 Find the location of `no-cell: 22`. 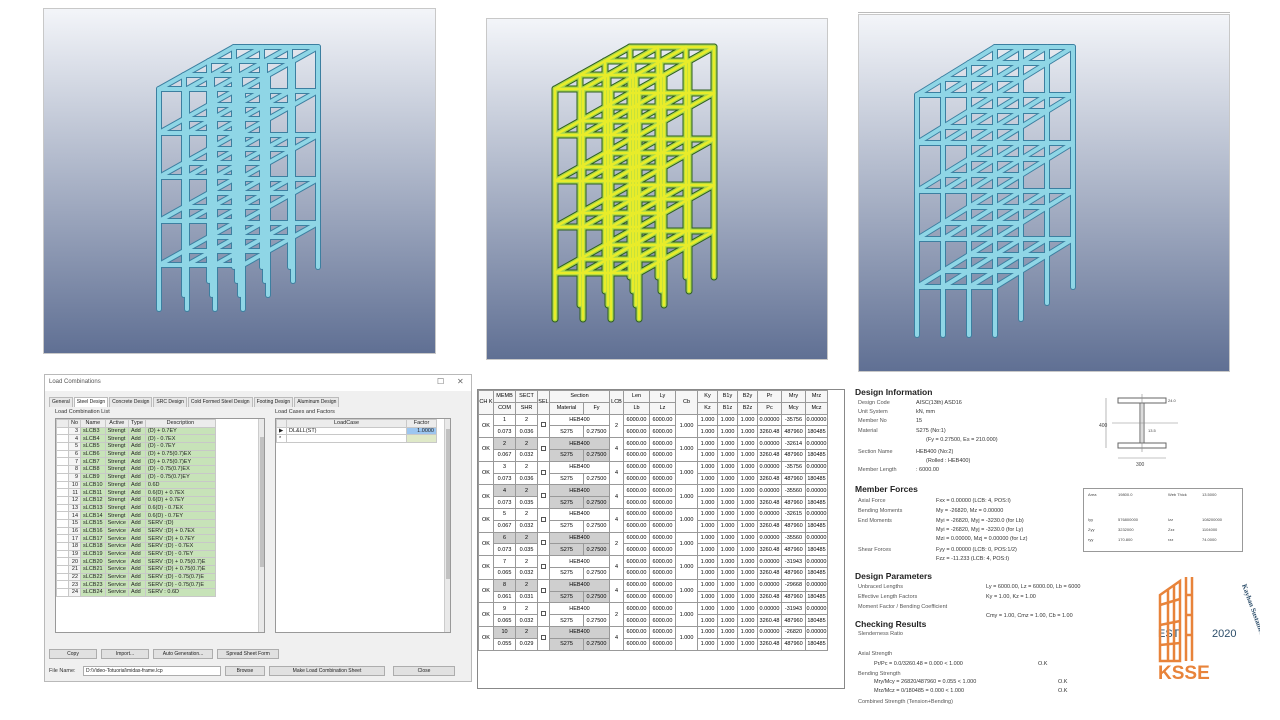

no-cell: 22 is located at coordinates (74, 577).